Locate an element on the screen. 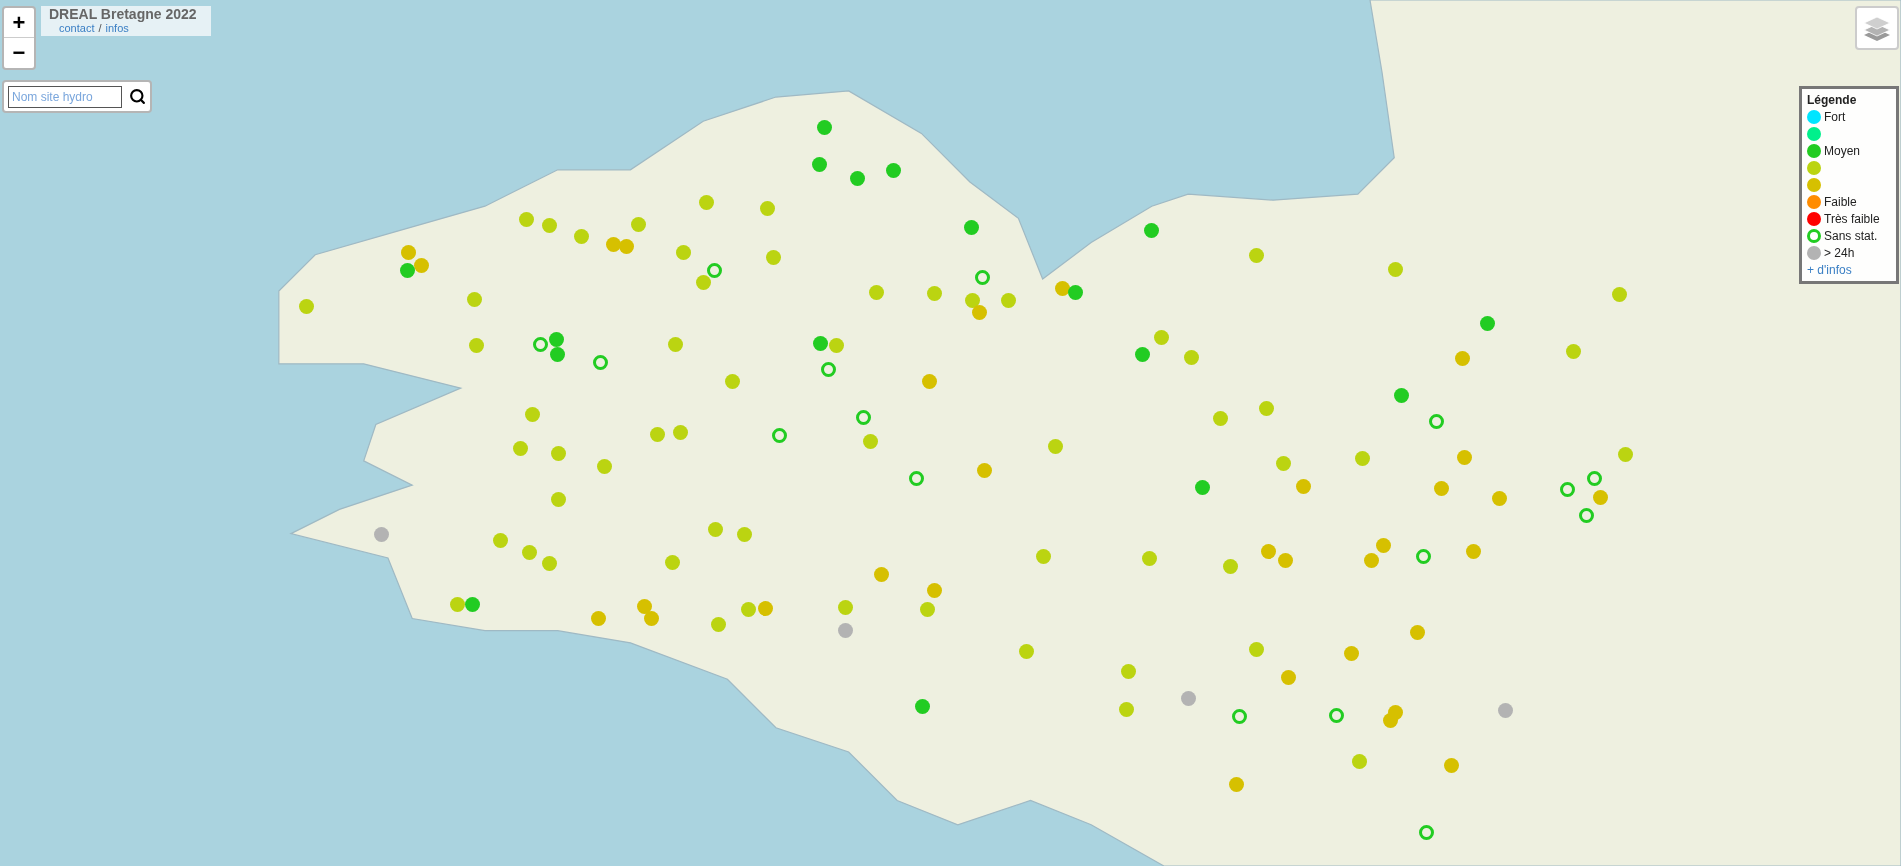 This screenshot has height=866, width=1901. legend-title: Légende is located at coordinates (1832, 100).